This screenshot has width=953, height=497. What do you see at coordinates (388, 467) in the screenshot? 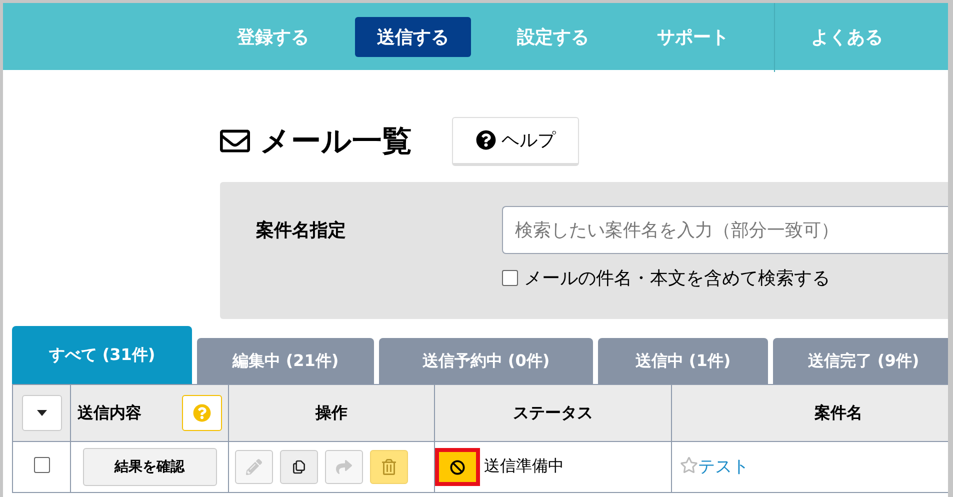
I see `trash-icon` at bounding box center [388, 467].